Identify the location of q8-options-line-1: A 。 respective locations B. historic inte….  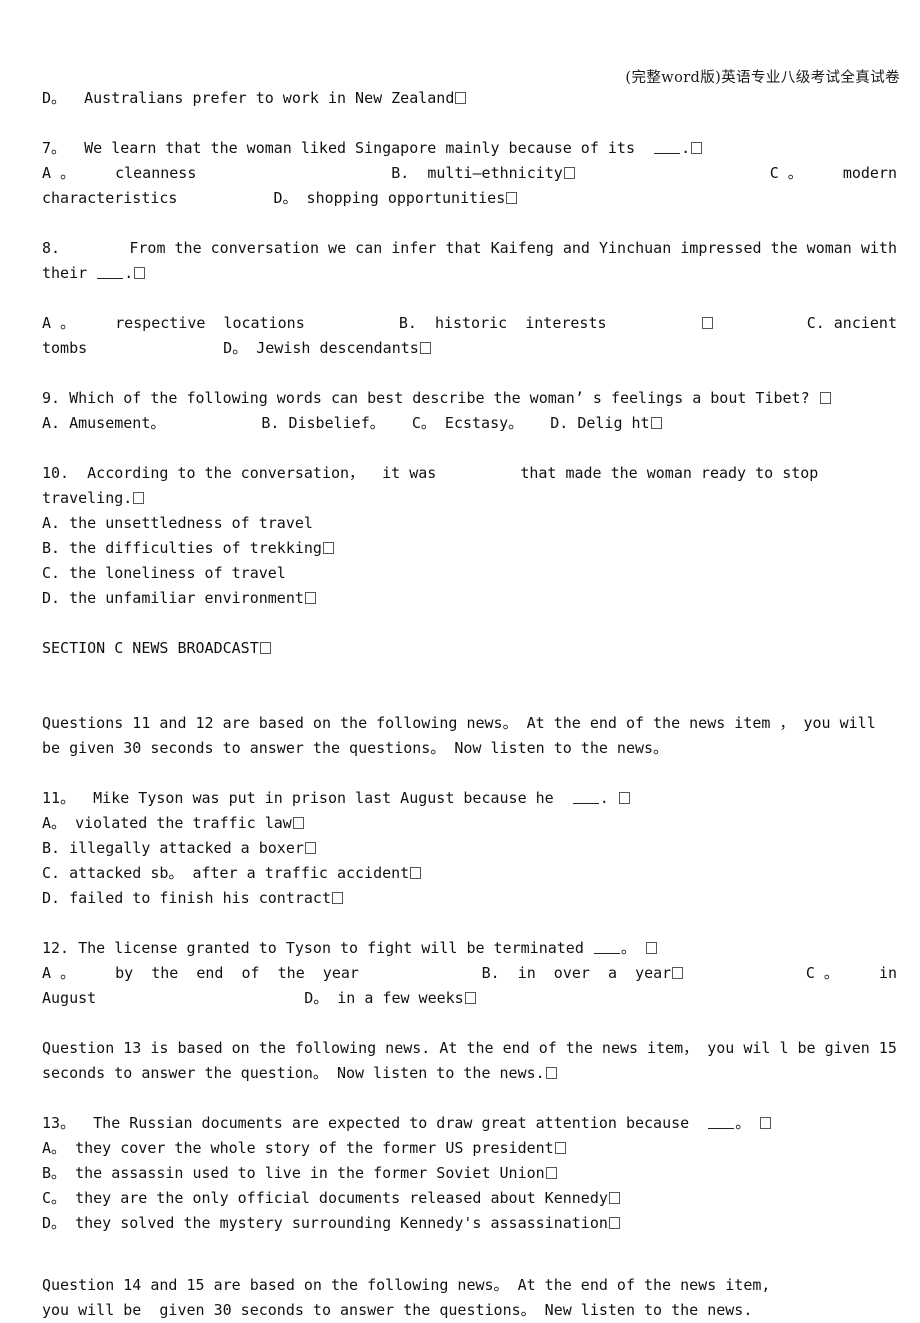
(469, 323).